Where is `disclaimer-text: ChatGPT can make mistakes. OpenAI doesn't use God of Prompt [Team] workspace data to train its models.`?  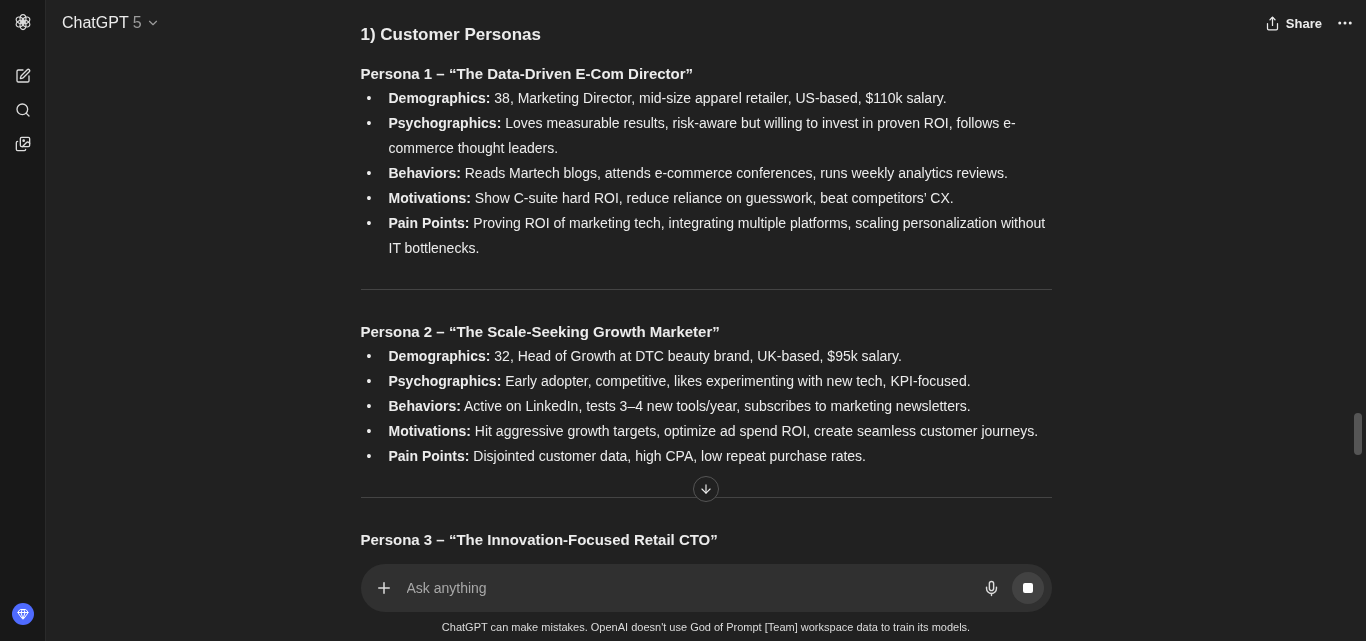
disclaimer-text: ChatGPT can make mistakes. OpenAI doesn't use God of Prompt [Team] workspace data to train its models. is located at coordinates (706, 627).